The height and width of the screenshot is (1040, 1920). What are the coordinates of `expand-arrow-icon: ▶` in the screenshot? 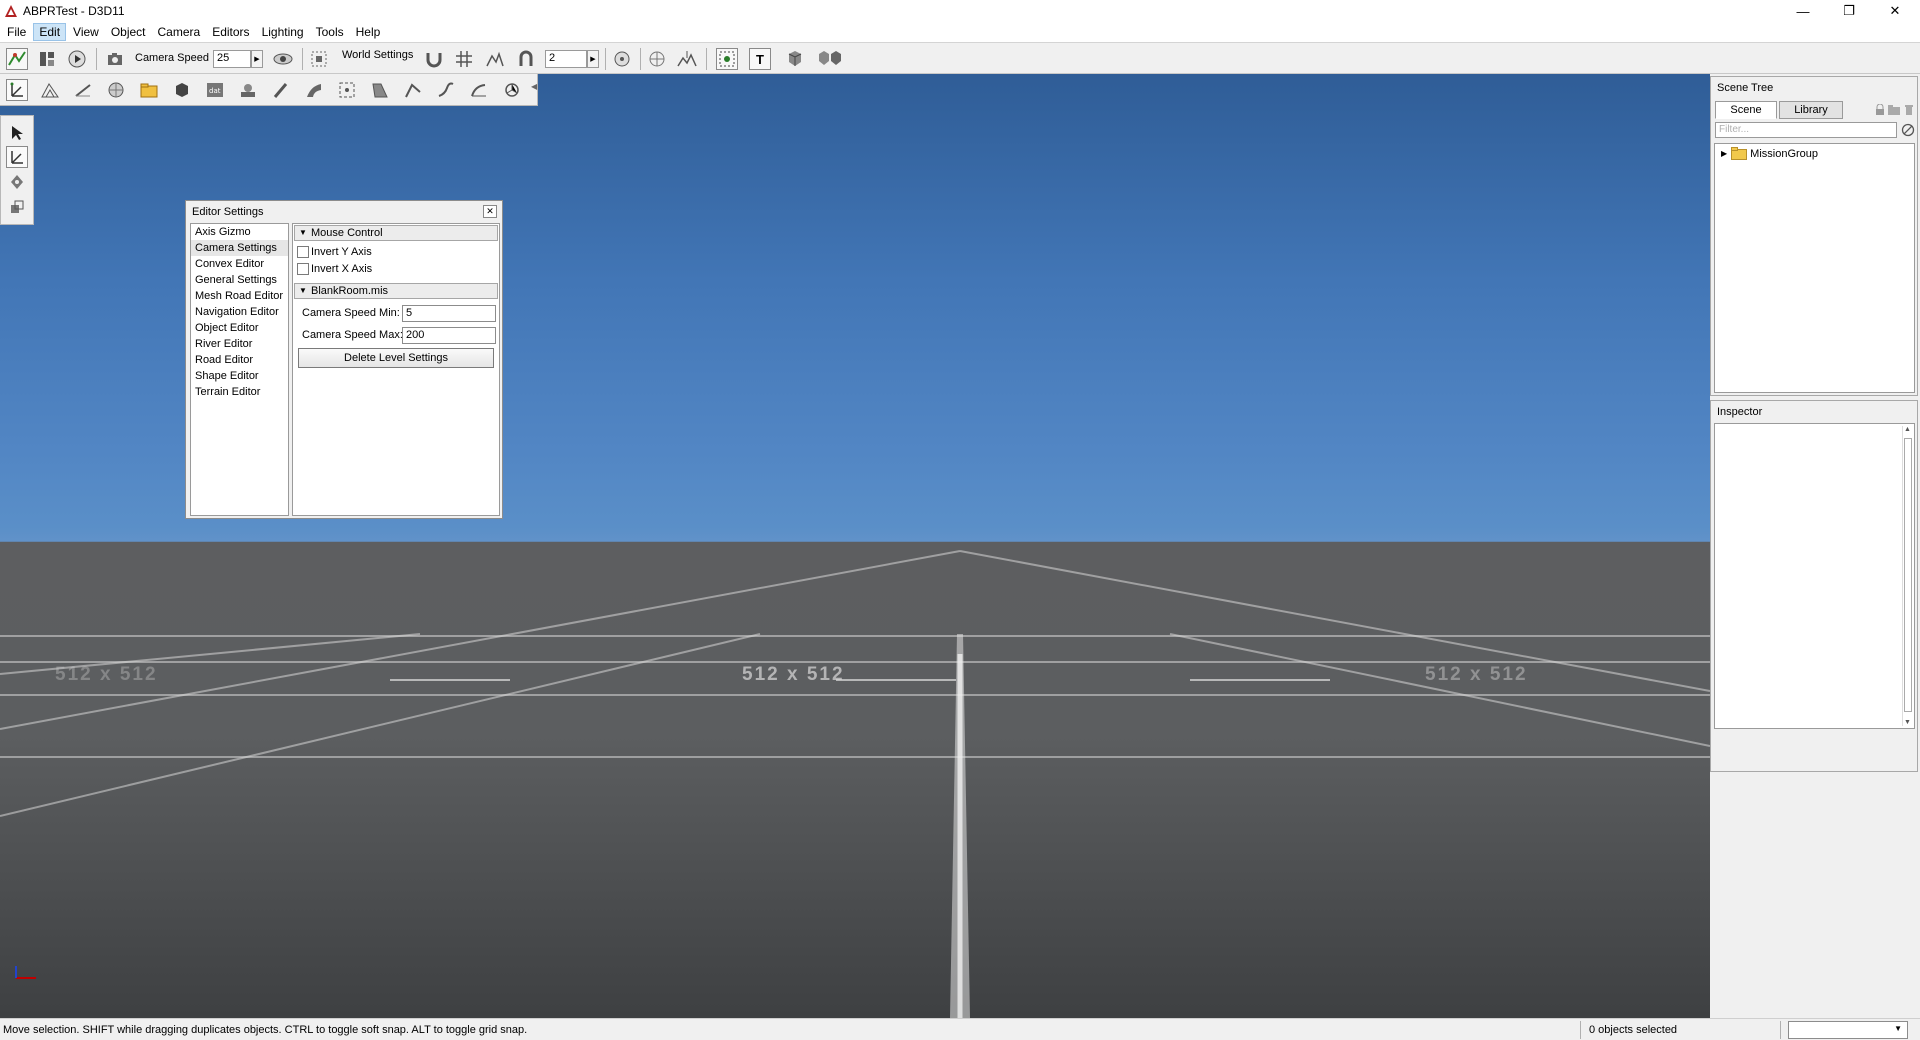 It's located at (1724, 153).